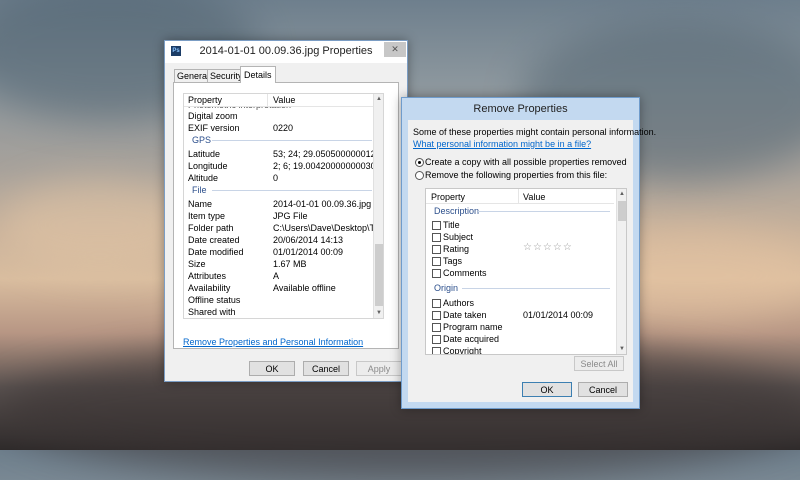 The height and width of the screenshot is (480, 800). Describe the element at coordinates (207, 276) in the screenshot. I see `property-name: Attributes` at that location.